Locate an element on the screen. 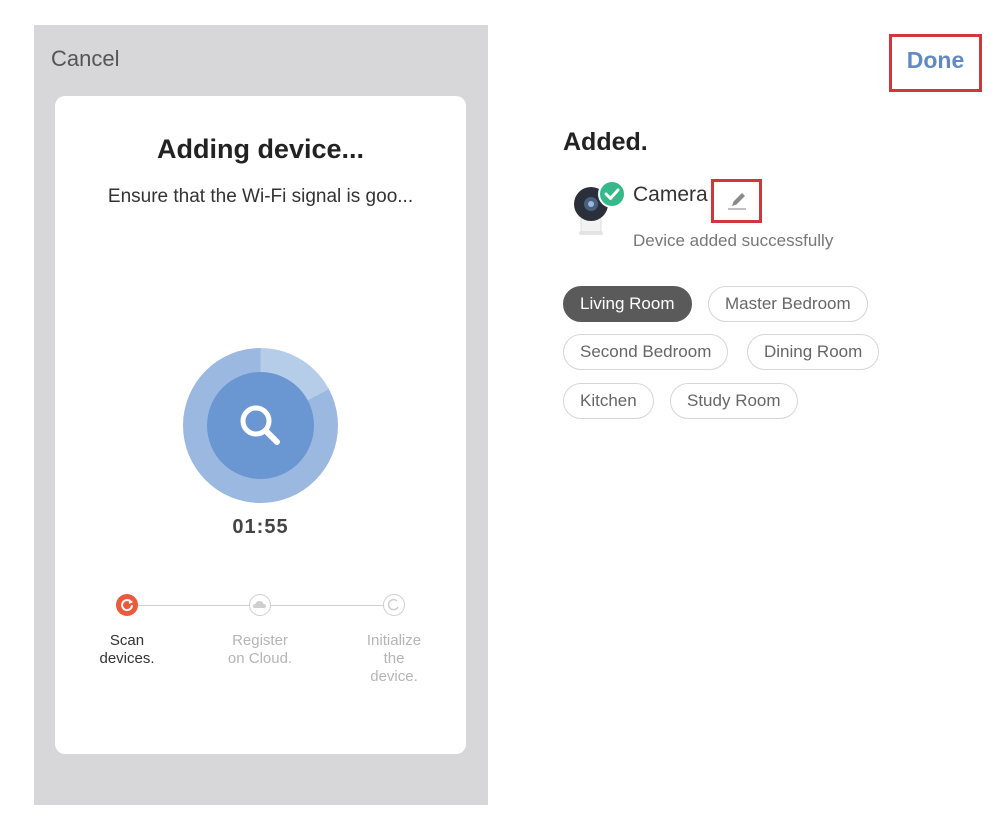  check-icon is located at coordinates (612, 194).